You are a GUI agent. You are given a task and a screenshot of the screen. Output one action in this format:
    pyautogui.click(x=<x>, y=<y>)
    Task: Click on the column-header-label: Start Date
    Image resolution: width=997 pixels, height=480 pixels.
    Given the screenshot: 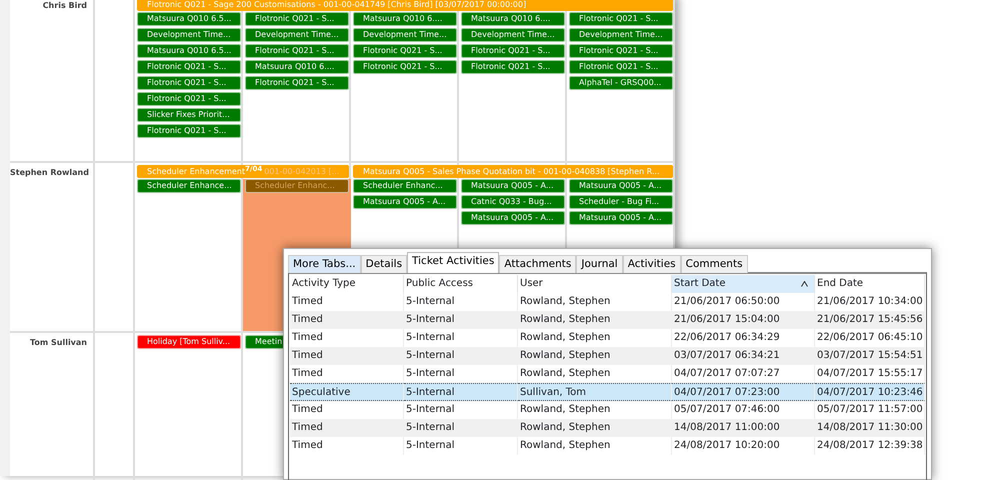 What is the action you would take?
    pyautogui.click(x=700, y=284)
    